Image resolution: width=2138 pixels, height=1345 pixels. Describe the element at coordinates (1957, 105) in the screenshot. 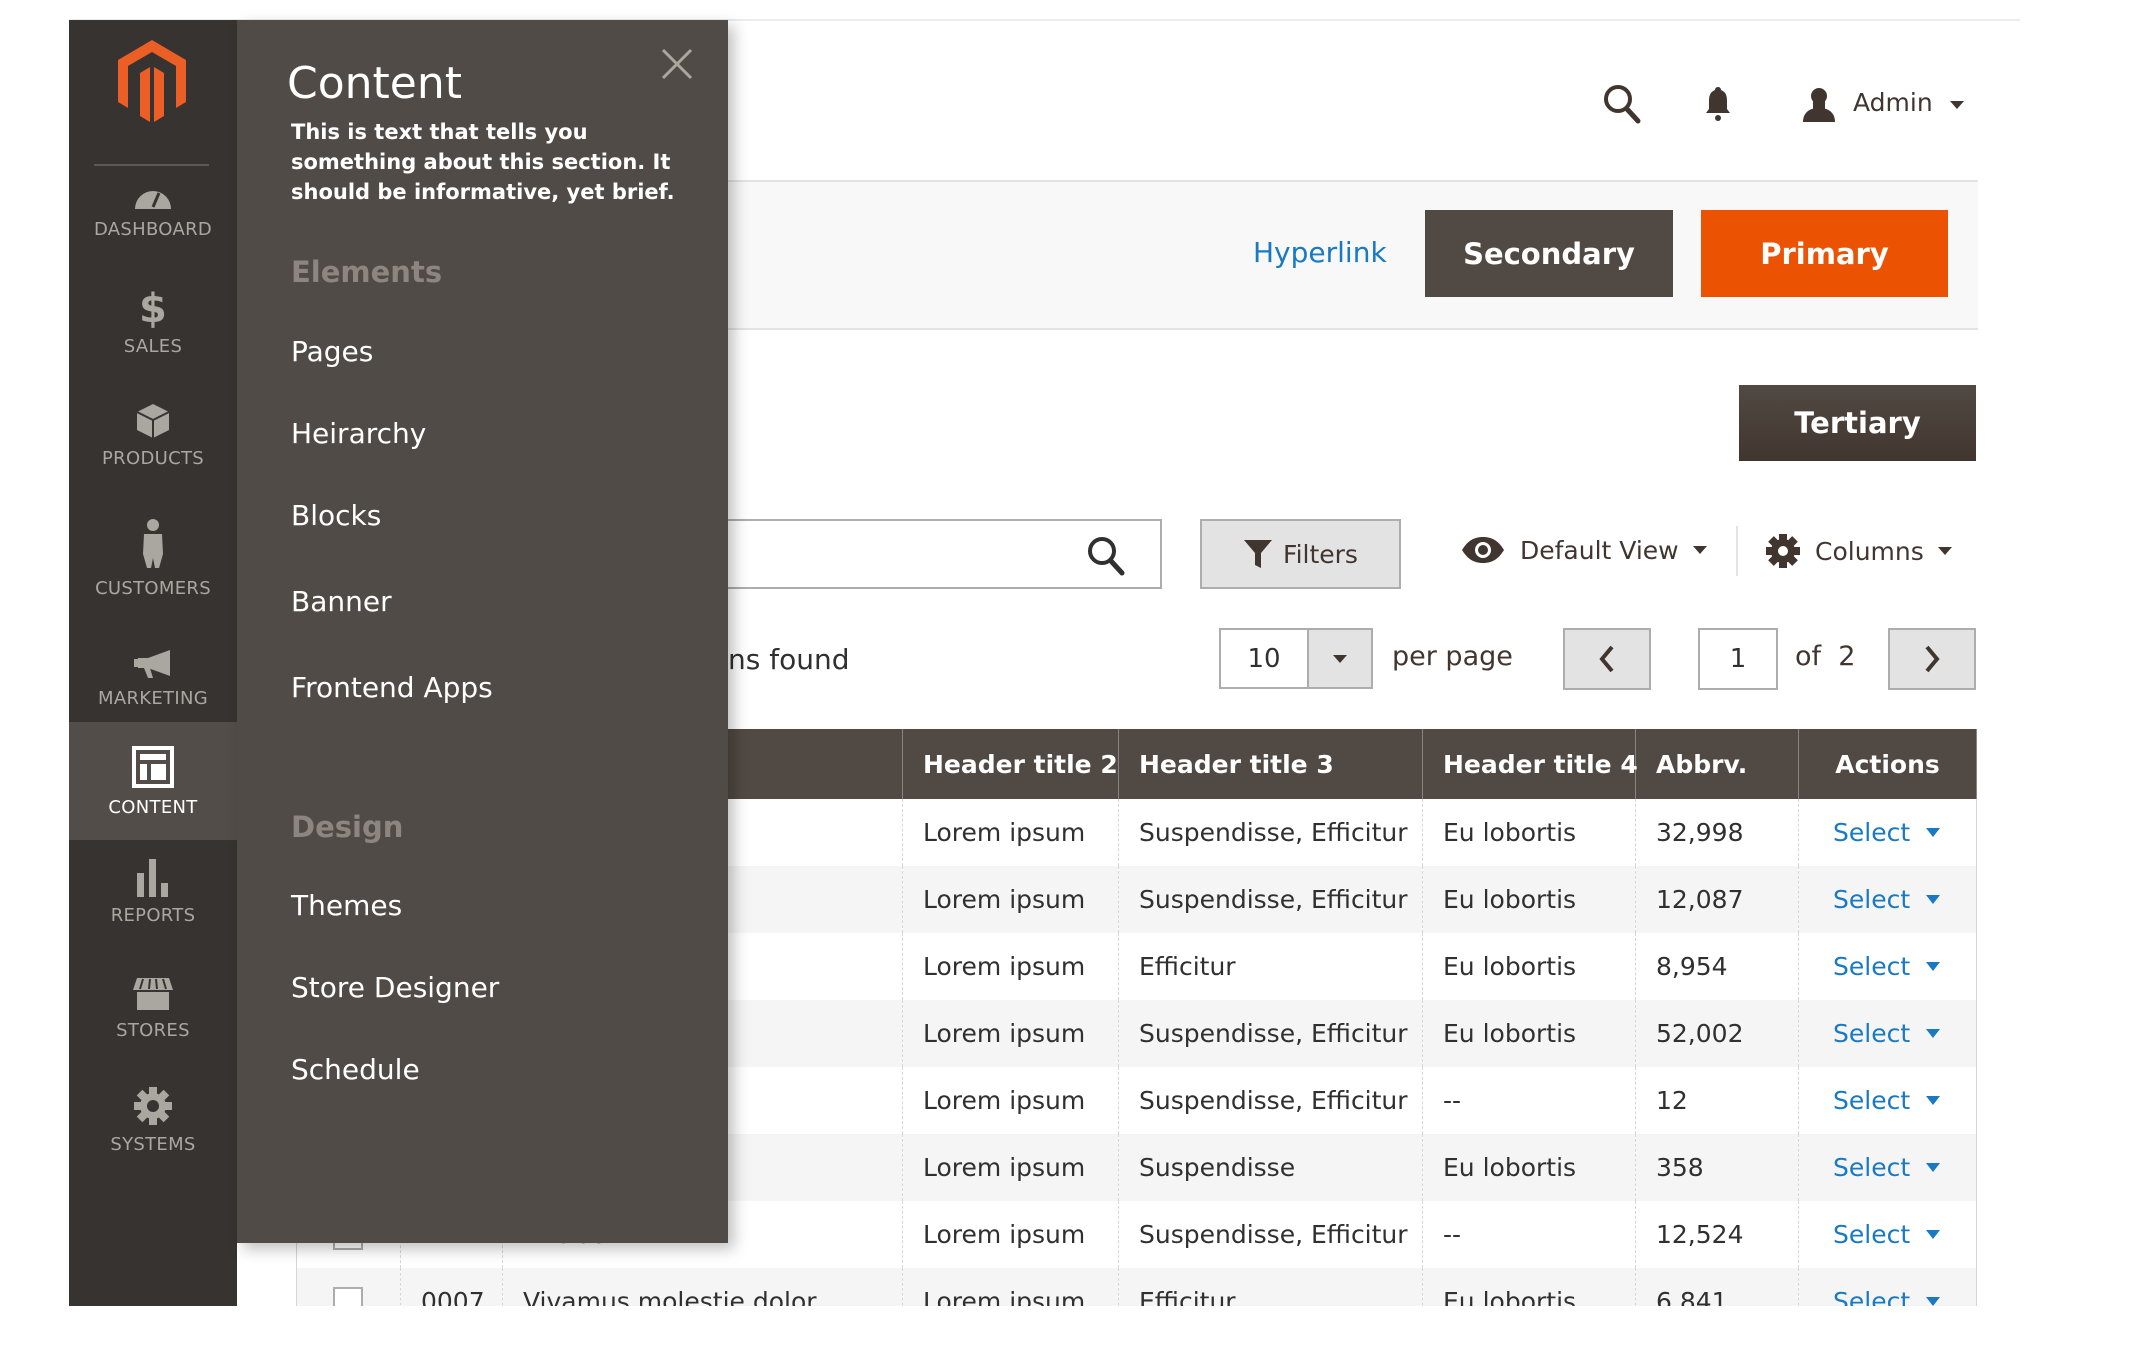

I see `user-menu-caret-icon` at that location.